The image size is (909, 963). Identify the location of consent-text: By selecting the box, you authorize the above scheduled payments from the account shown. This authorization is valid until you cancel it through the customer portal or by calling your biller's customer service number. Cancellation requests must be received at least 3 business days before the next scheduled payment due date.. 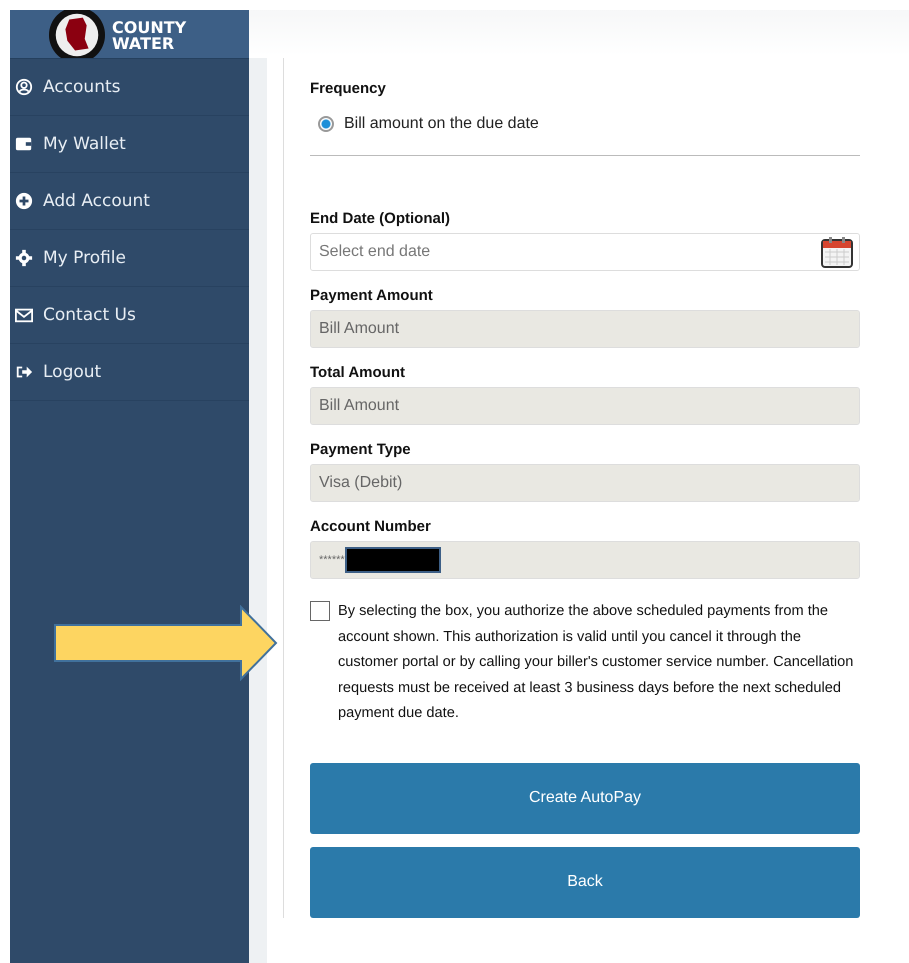
(596, 662).